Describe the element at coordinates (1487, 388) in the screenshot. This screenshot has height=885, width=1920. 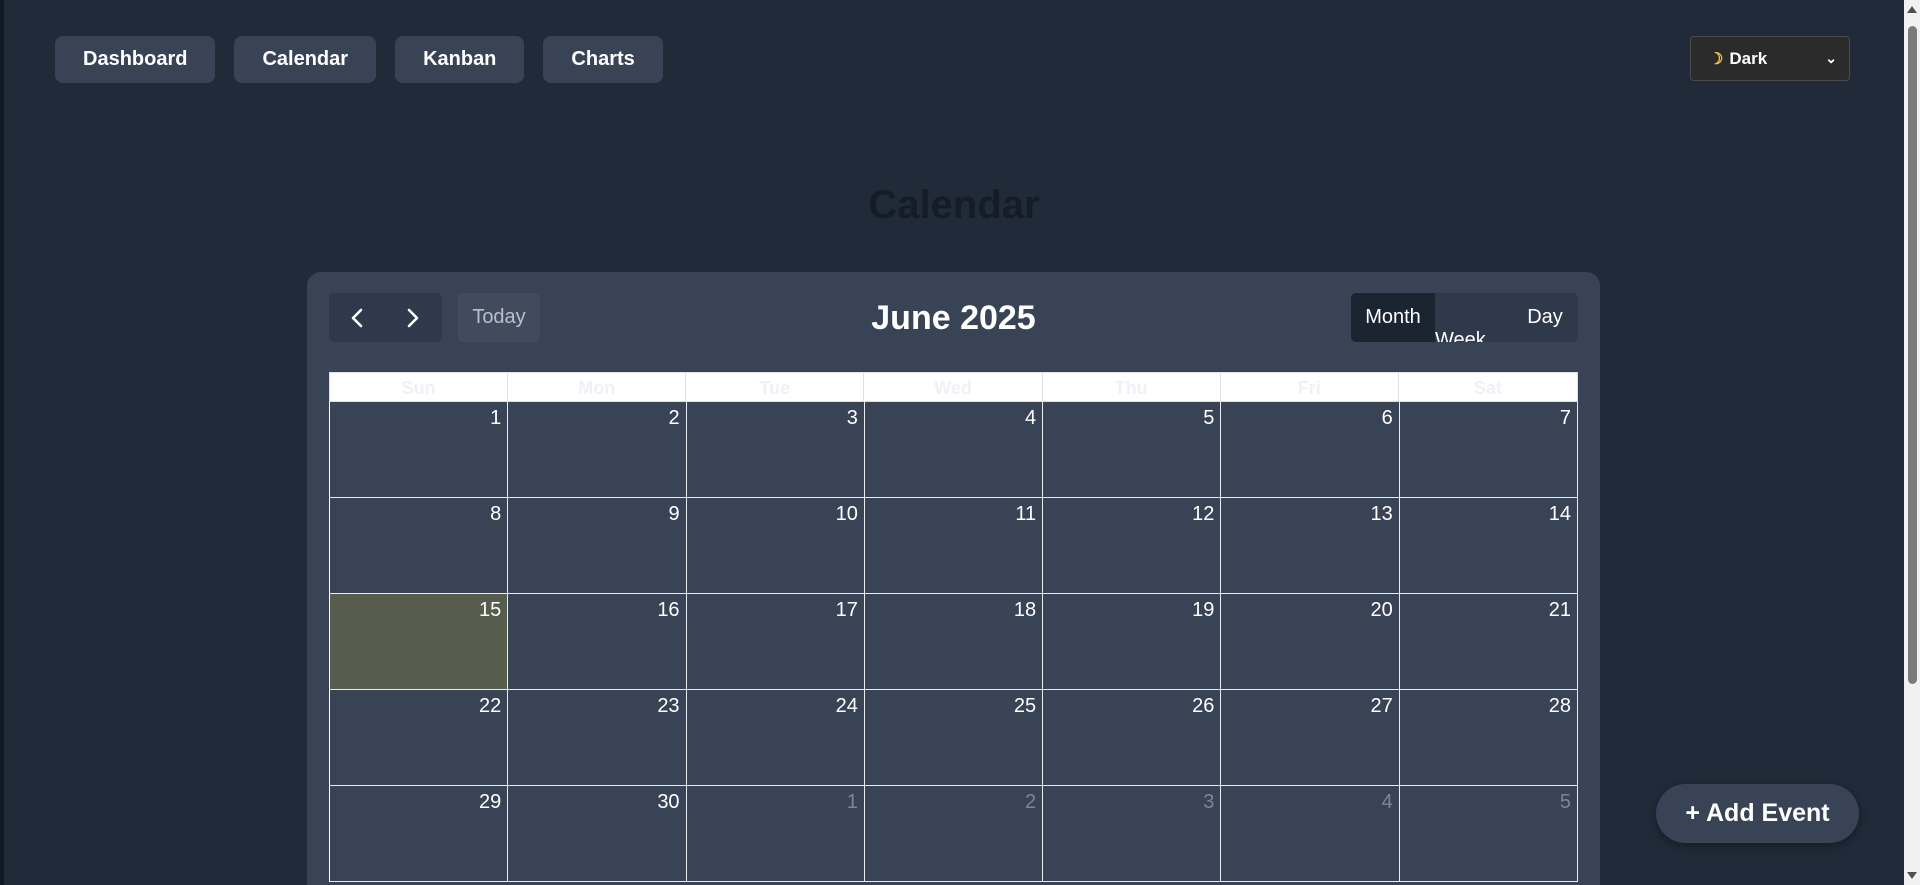
I see `weekday-header: Sat` at that location.